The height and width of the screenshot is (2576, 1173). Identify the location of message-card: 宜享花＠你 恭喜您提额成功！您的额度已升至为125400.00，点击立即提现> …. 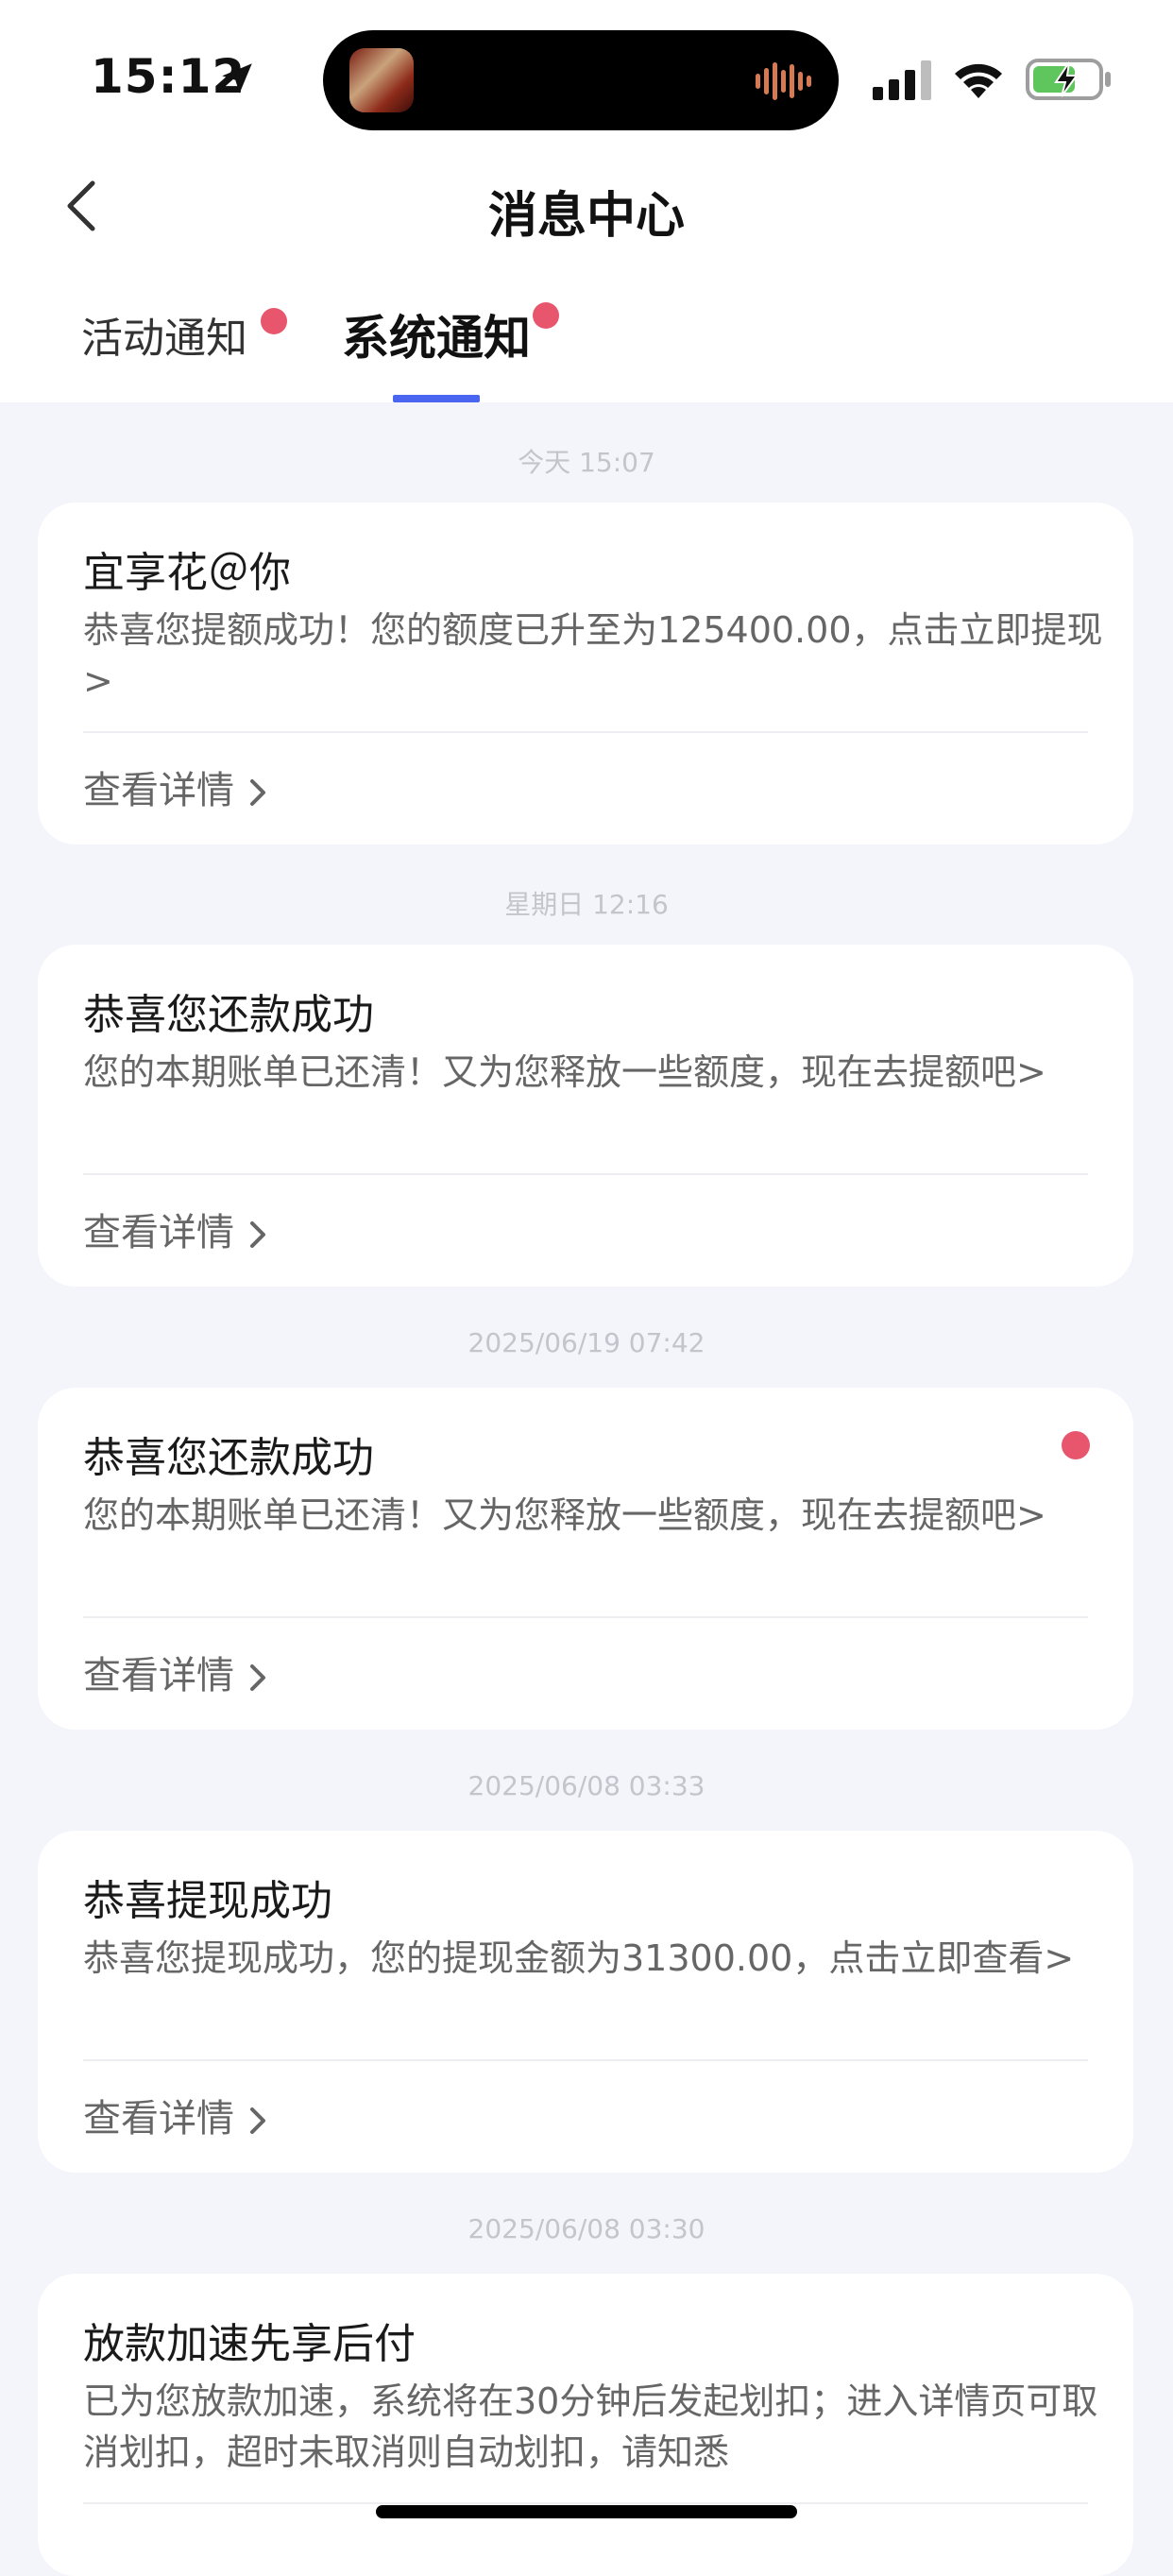
(585, 674).